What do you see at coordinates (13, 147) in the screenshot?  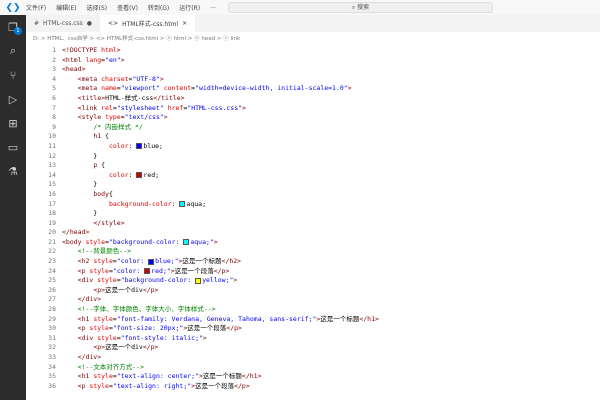 I see `remote-explorer-icon: ▭` at bounding box center [13, 147].